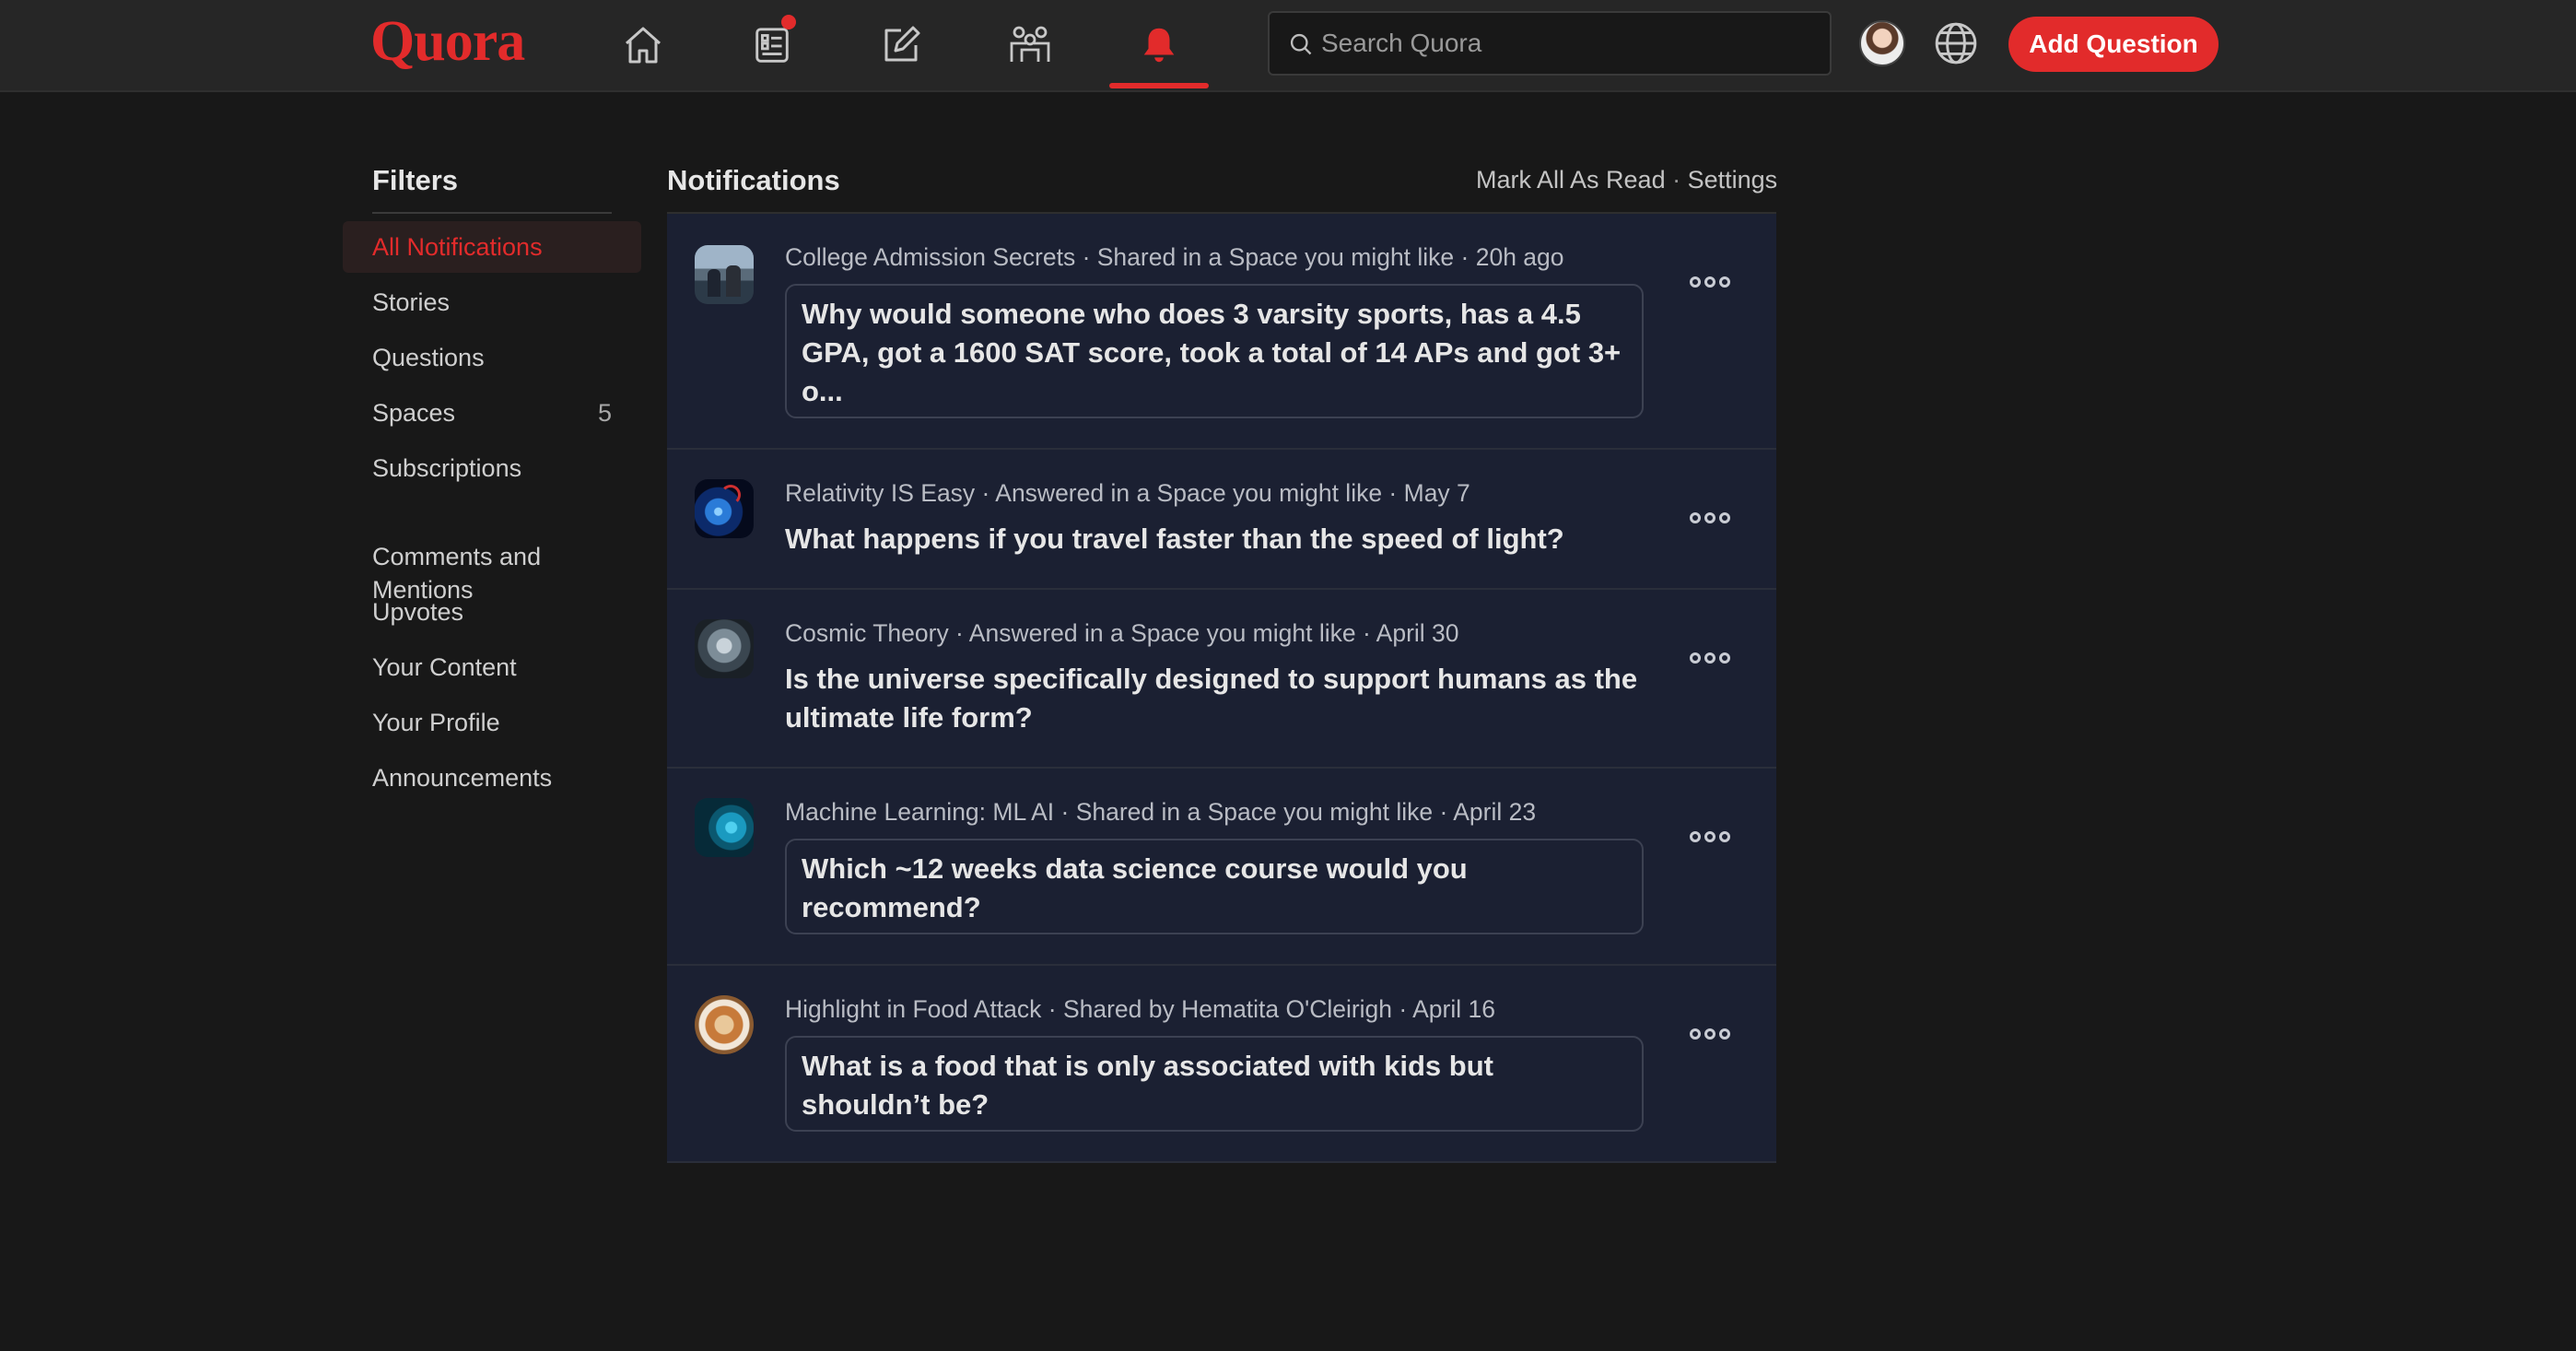  Describe the element at coordinates (492, 612) in the screenshot. I see `filter-upvotes: Upvotes` at that location.